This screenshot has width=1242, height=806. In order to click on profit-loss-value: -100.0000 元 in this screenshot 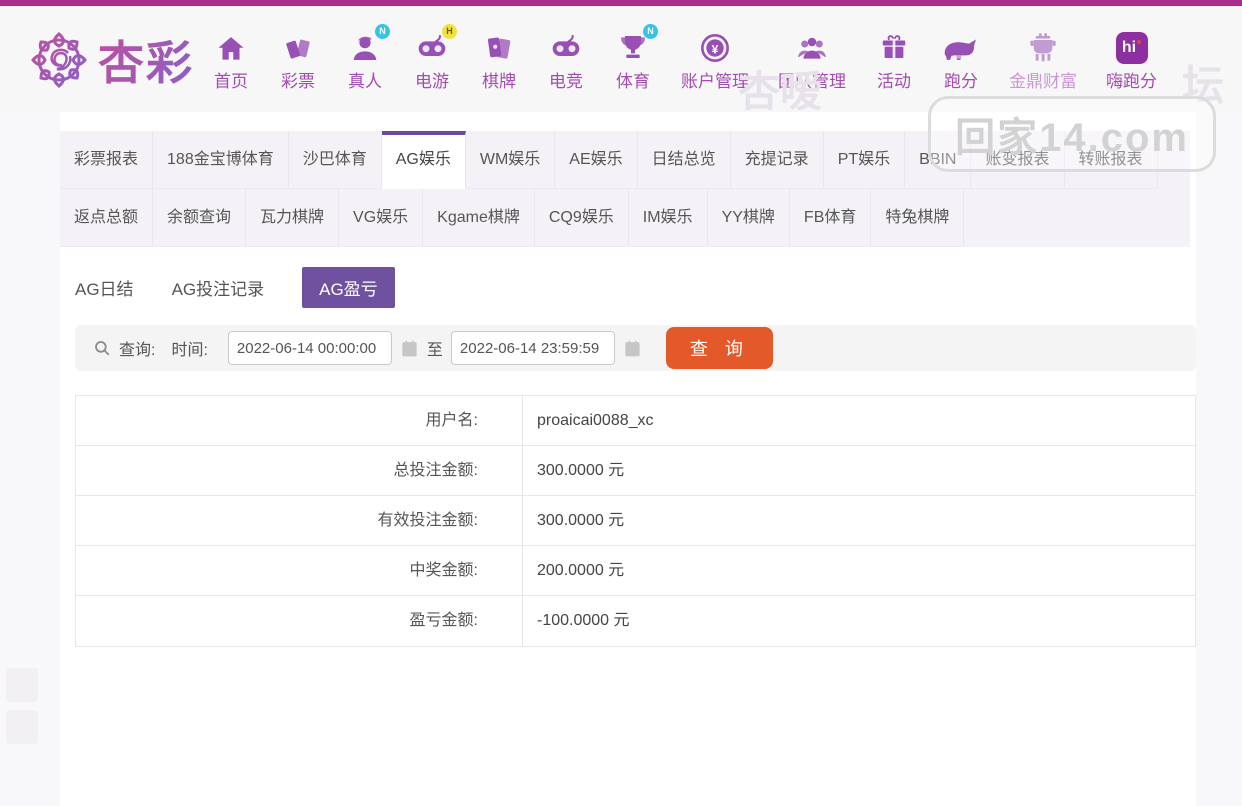, I will do `click(583, 620)`.